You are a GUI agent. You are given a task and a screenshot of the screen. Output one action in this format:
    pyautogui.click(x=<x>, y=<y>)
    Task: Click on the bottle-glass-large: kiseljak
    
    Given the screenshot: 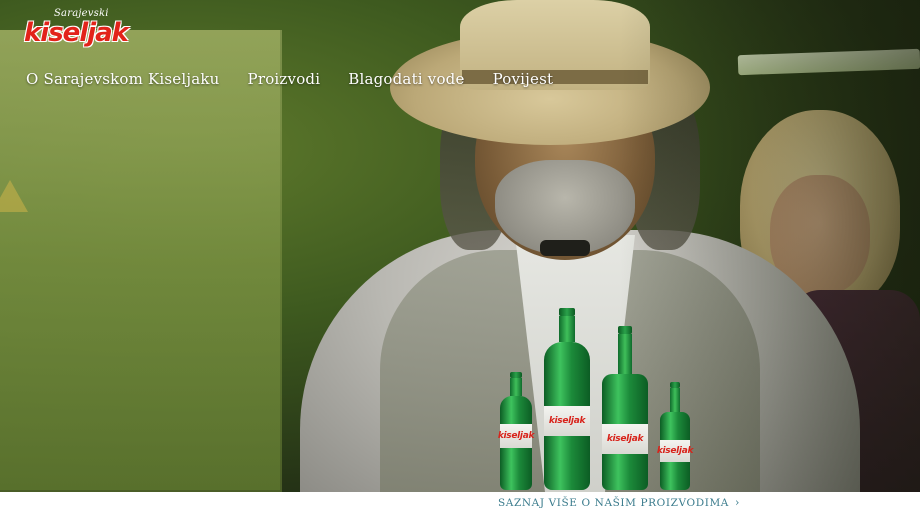 What is the action you would take?
    pyautogui.click(x=625, y=408)
    